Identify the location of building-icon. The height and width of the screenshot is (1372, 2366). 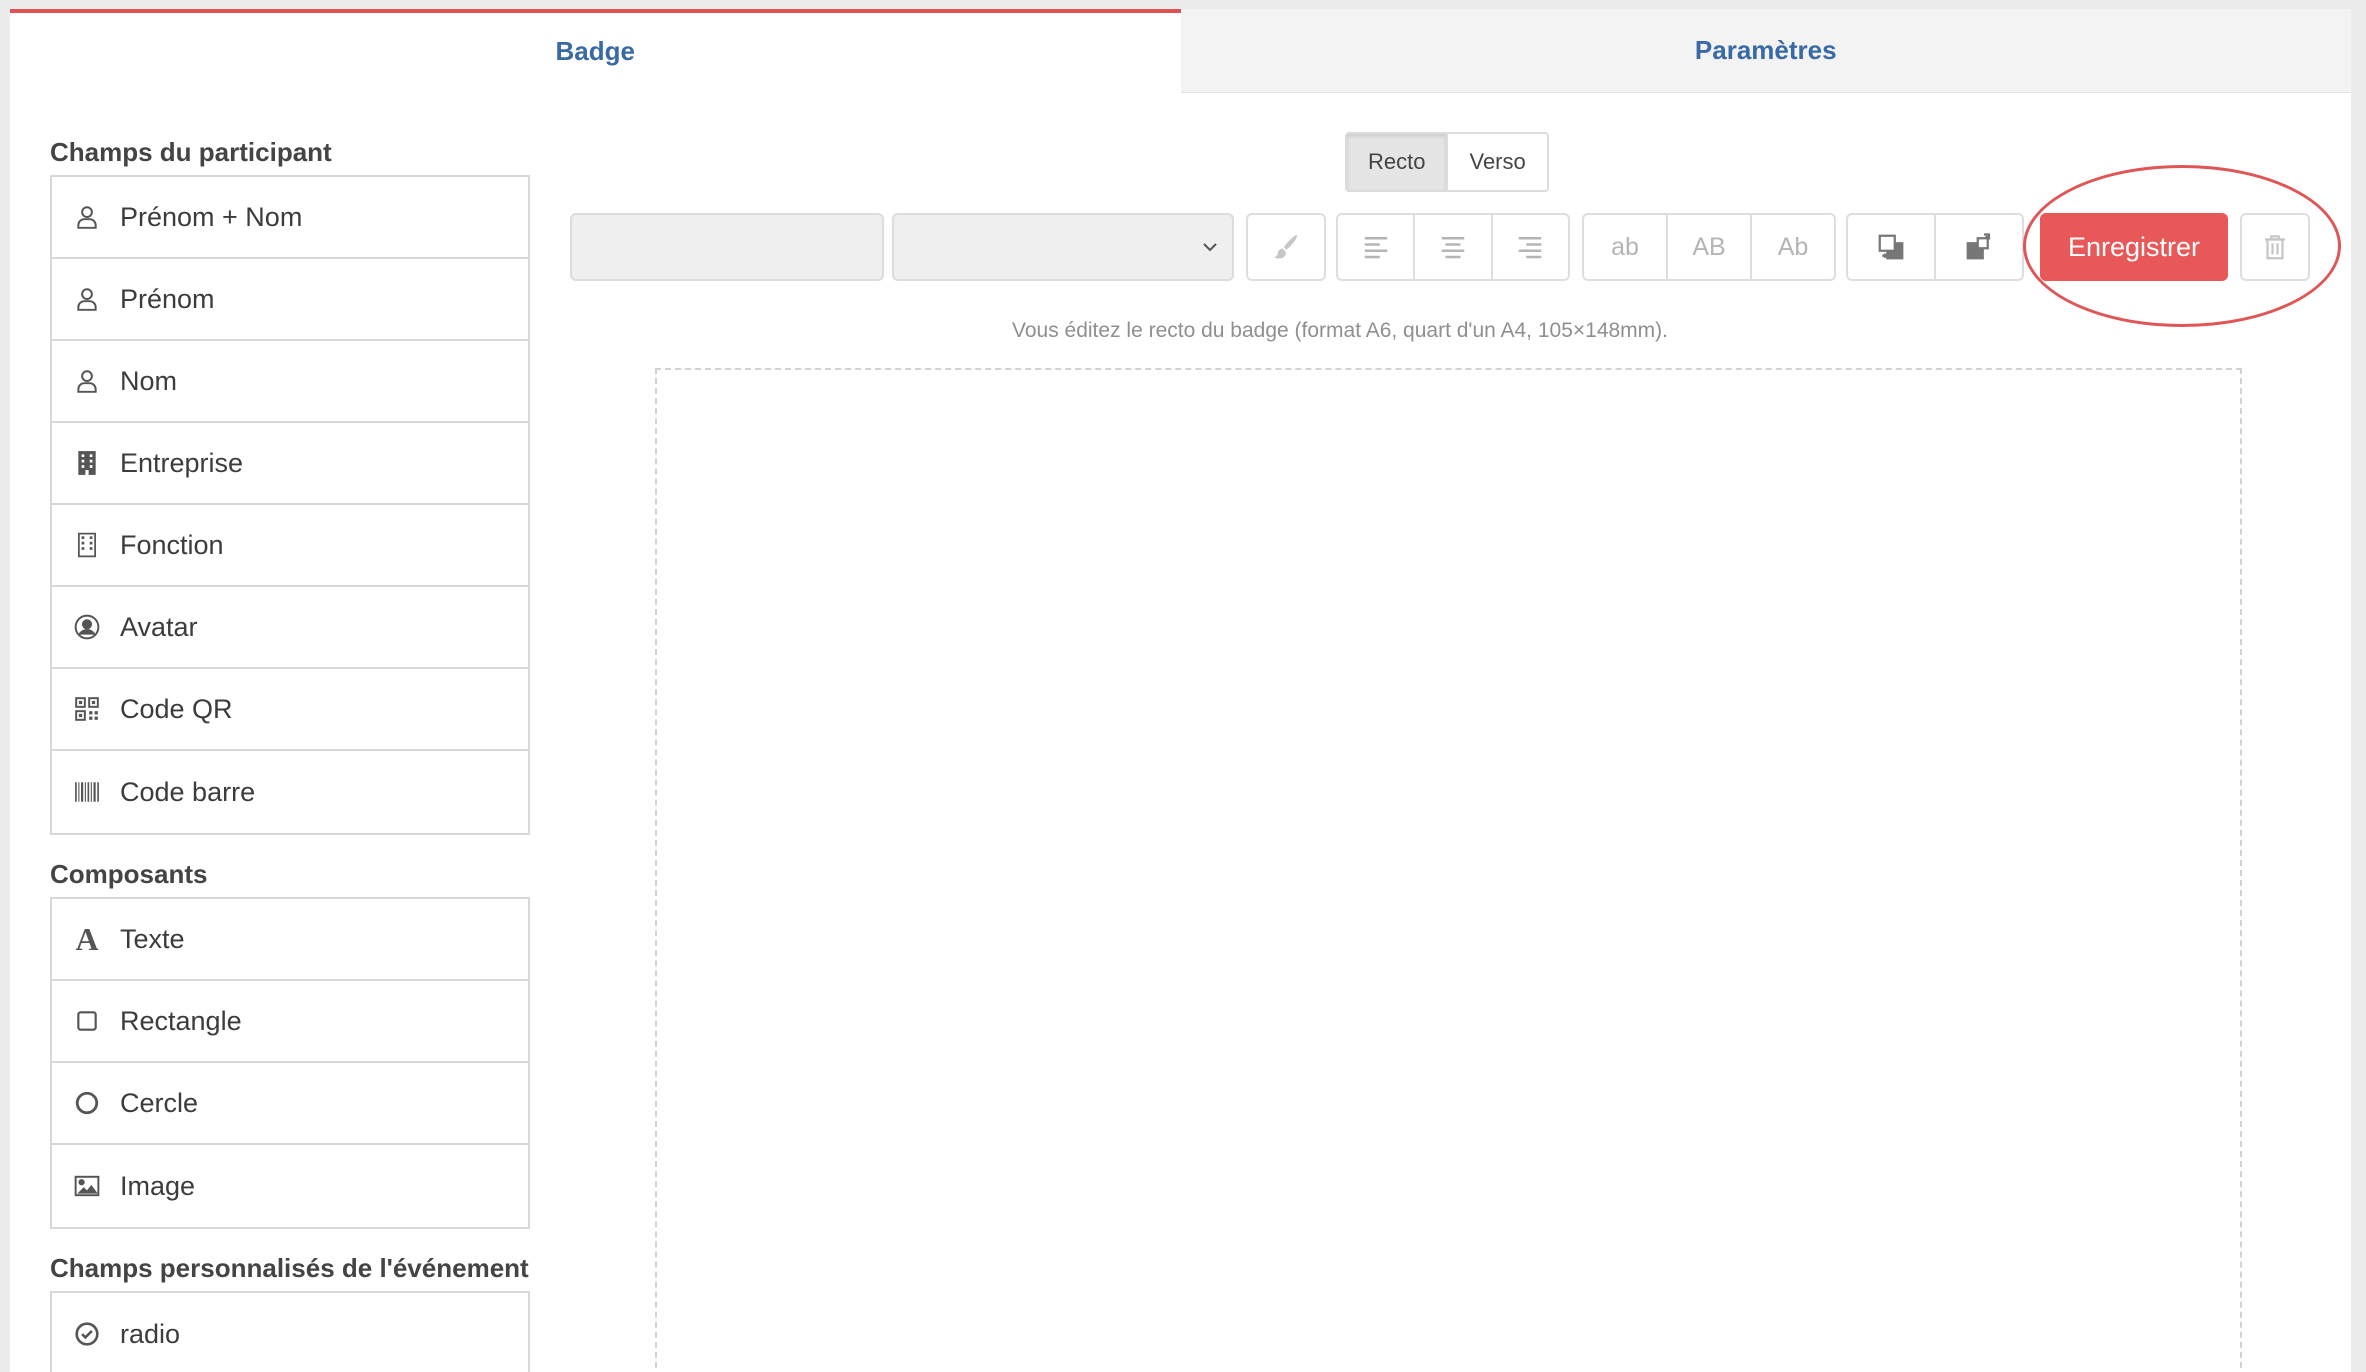
(87, 463).